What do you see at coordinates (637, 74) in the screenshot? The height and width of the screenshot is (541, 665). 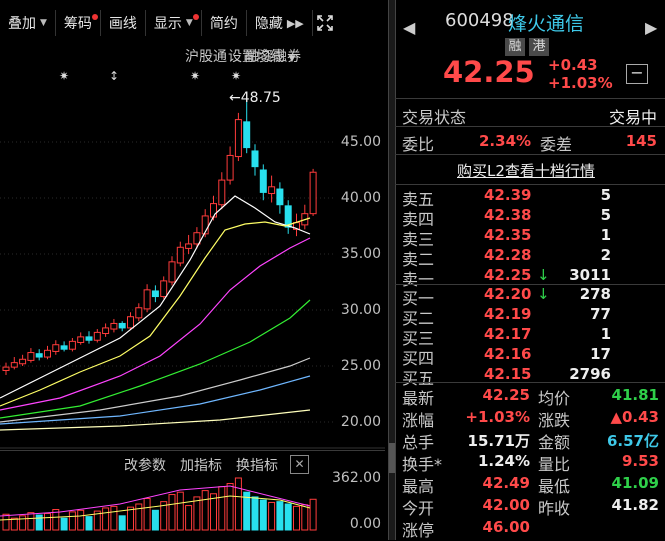 I see `collapse-icon: −` at bounding box center [637, 74].